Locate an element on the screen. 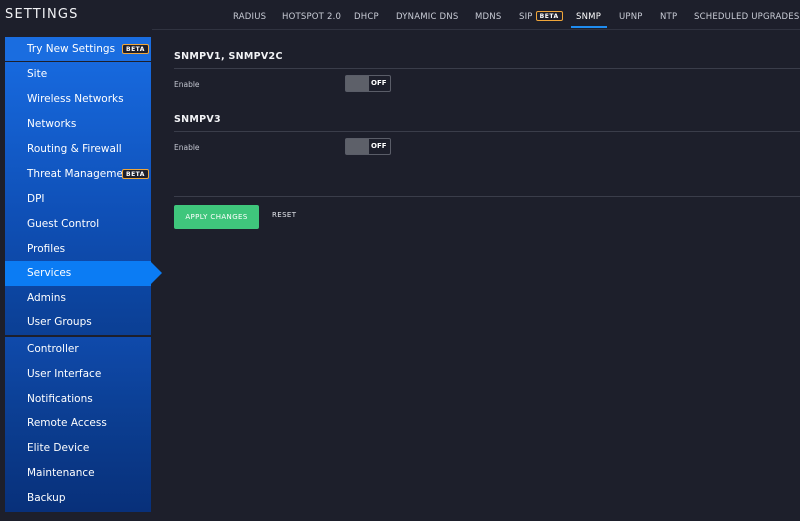  sidebar-item-label: Controller is located at coordinates (53, 349).